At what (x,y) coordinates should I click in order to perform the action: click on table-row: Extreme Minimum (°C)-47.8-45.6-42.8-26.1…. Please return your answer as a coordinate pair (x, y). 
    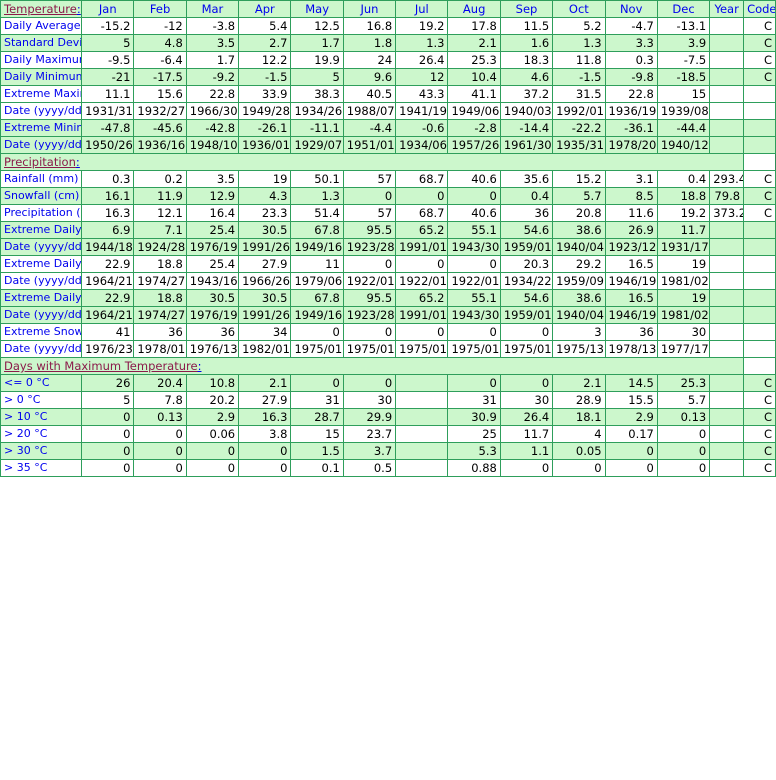
    Looking at the image, I should click on (388, 128).